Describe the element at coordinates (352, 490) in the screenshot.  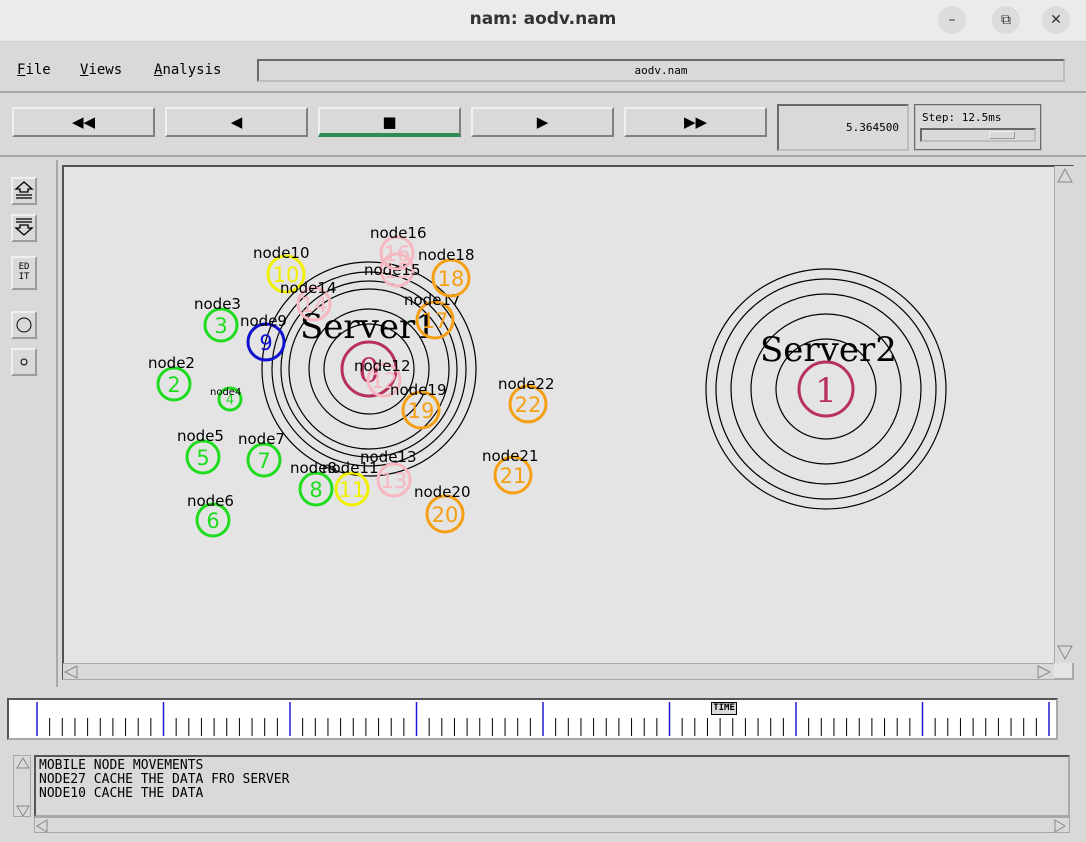
I see `node-id: 11` at that location.